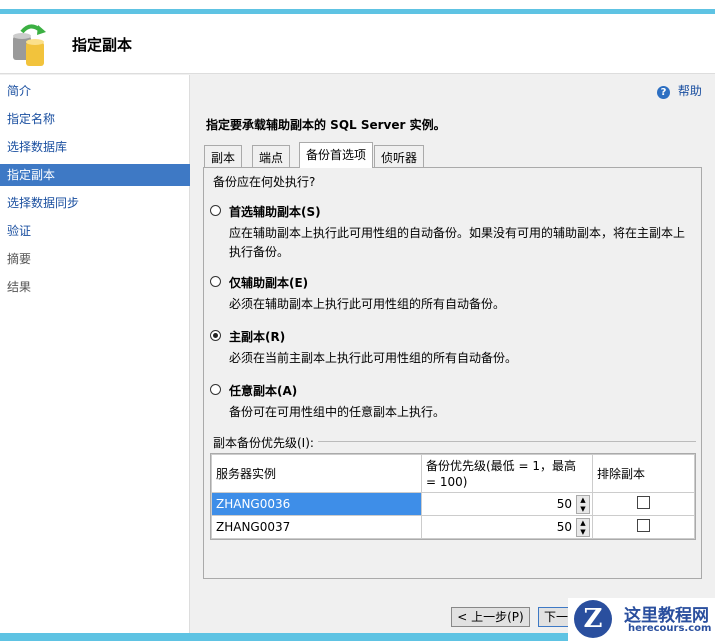  Describe the element at coordinates (507, 473) in the screenshot. I see `col-priority: 备份优先级(最低 = 1，最高 = 100)` at that location.